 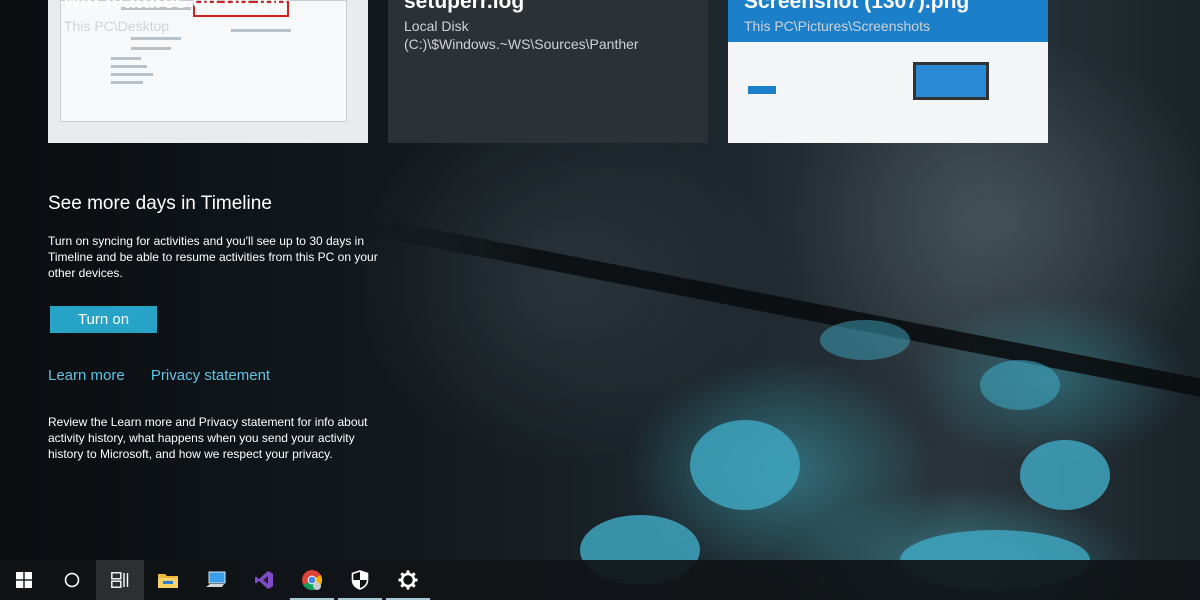 I want to click on devices-icon, so click(x=951, y=81).